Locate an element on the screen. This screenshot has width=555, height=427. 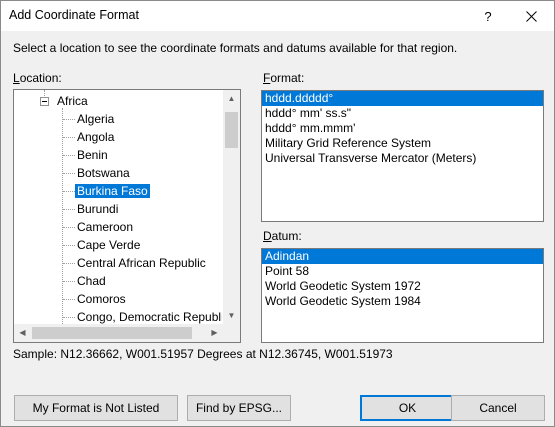
tree-node-label: Benin is located at coordinates (92, 155).